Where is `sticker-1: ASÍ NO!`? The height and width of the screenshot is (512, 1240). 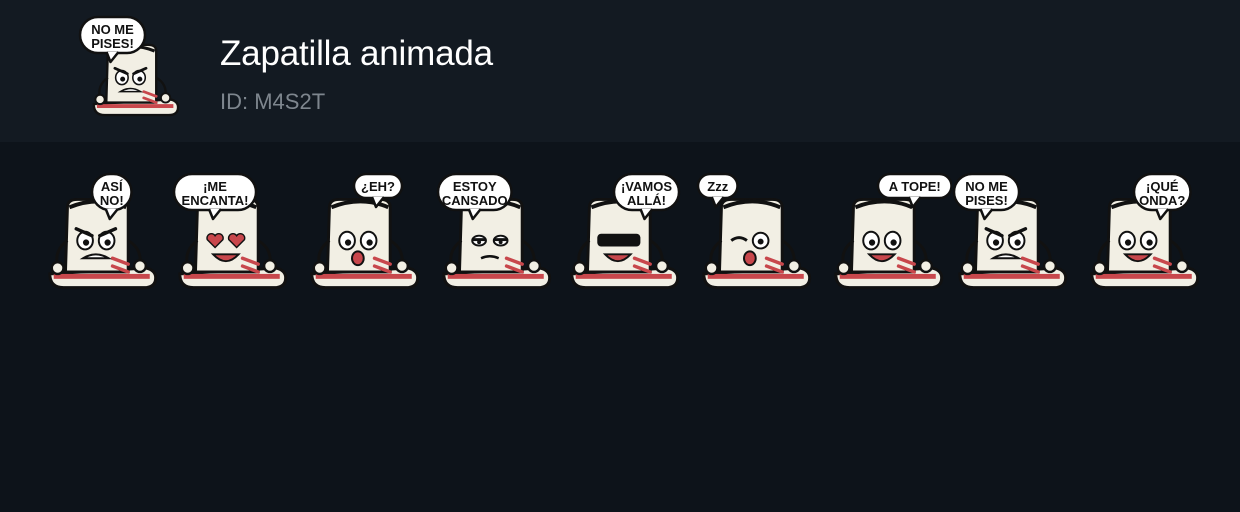 sticker-1: ASÍ NO! is located at coordinates (103, 238).